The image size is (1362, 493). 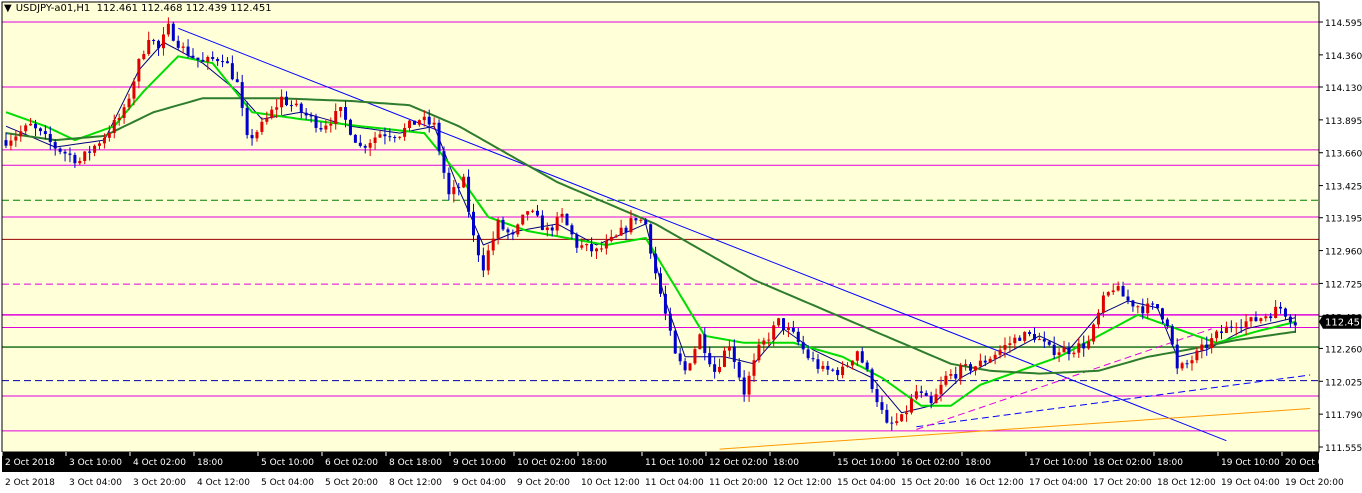 I want to click on y-tick-label: 112.725, so click(x=1343, y=285).